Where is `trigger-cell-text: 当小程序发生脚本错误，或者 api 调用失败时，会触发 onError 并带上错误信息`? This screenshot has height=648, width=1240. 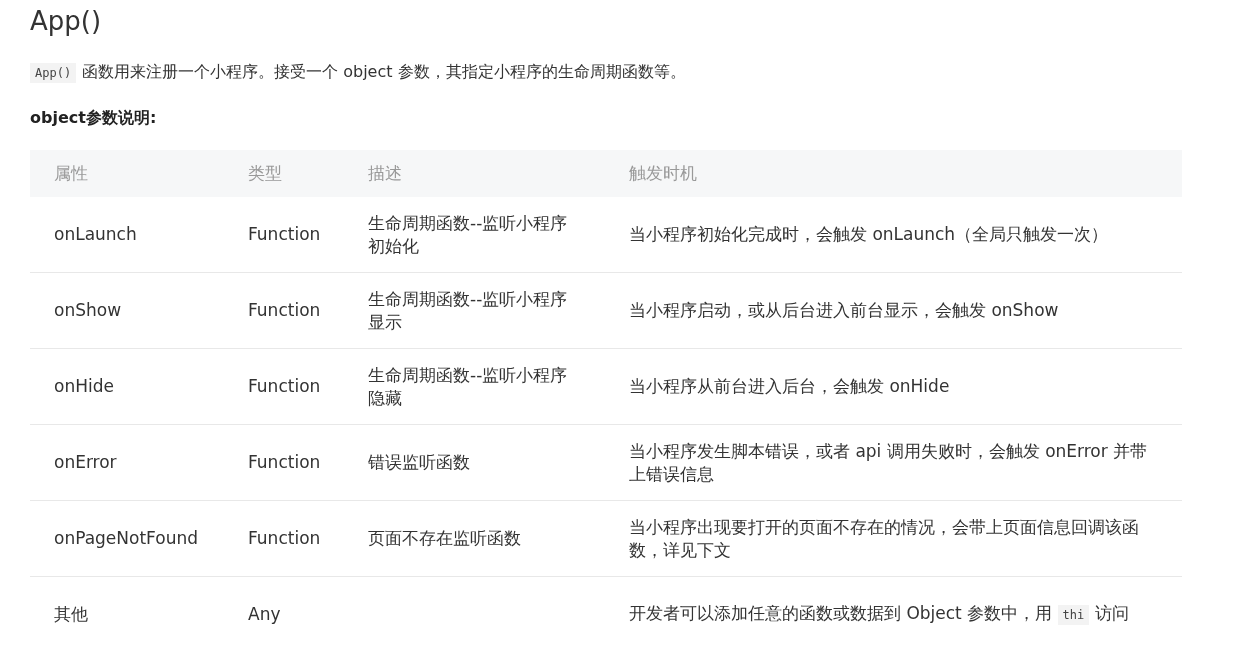
trigger-cell-text: 当小程序发生脚本错误，或者 api 调用失败时，会触发 onError 并带上错误信息 is located at coordinates (888, 462).